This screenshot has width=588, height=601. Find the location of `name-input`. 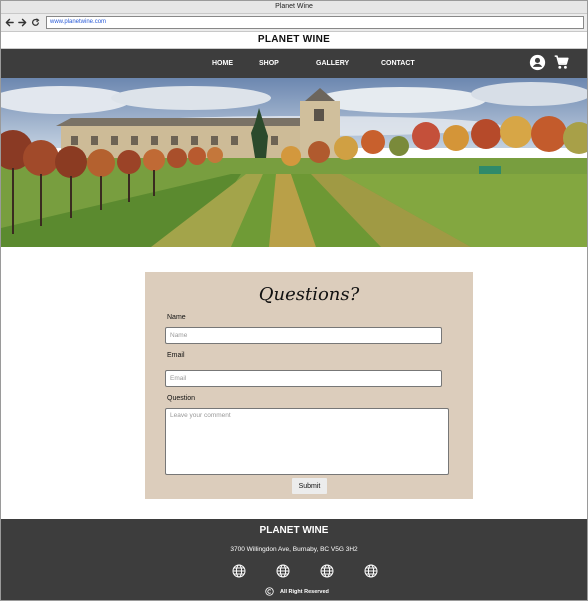

name-input is located at coordinates (303, 335).